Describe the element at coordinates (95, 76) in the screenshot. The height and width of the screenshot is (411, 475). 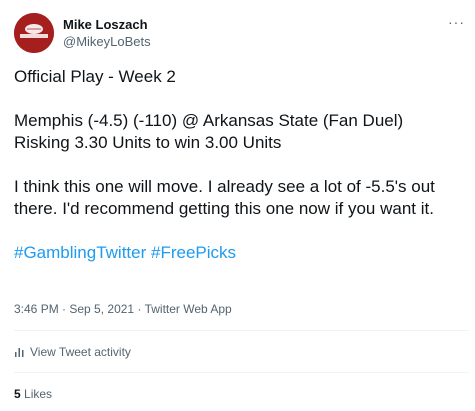
I see `tweet-line-1: Official Play - Week 2` at that location.